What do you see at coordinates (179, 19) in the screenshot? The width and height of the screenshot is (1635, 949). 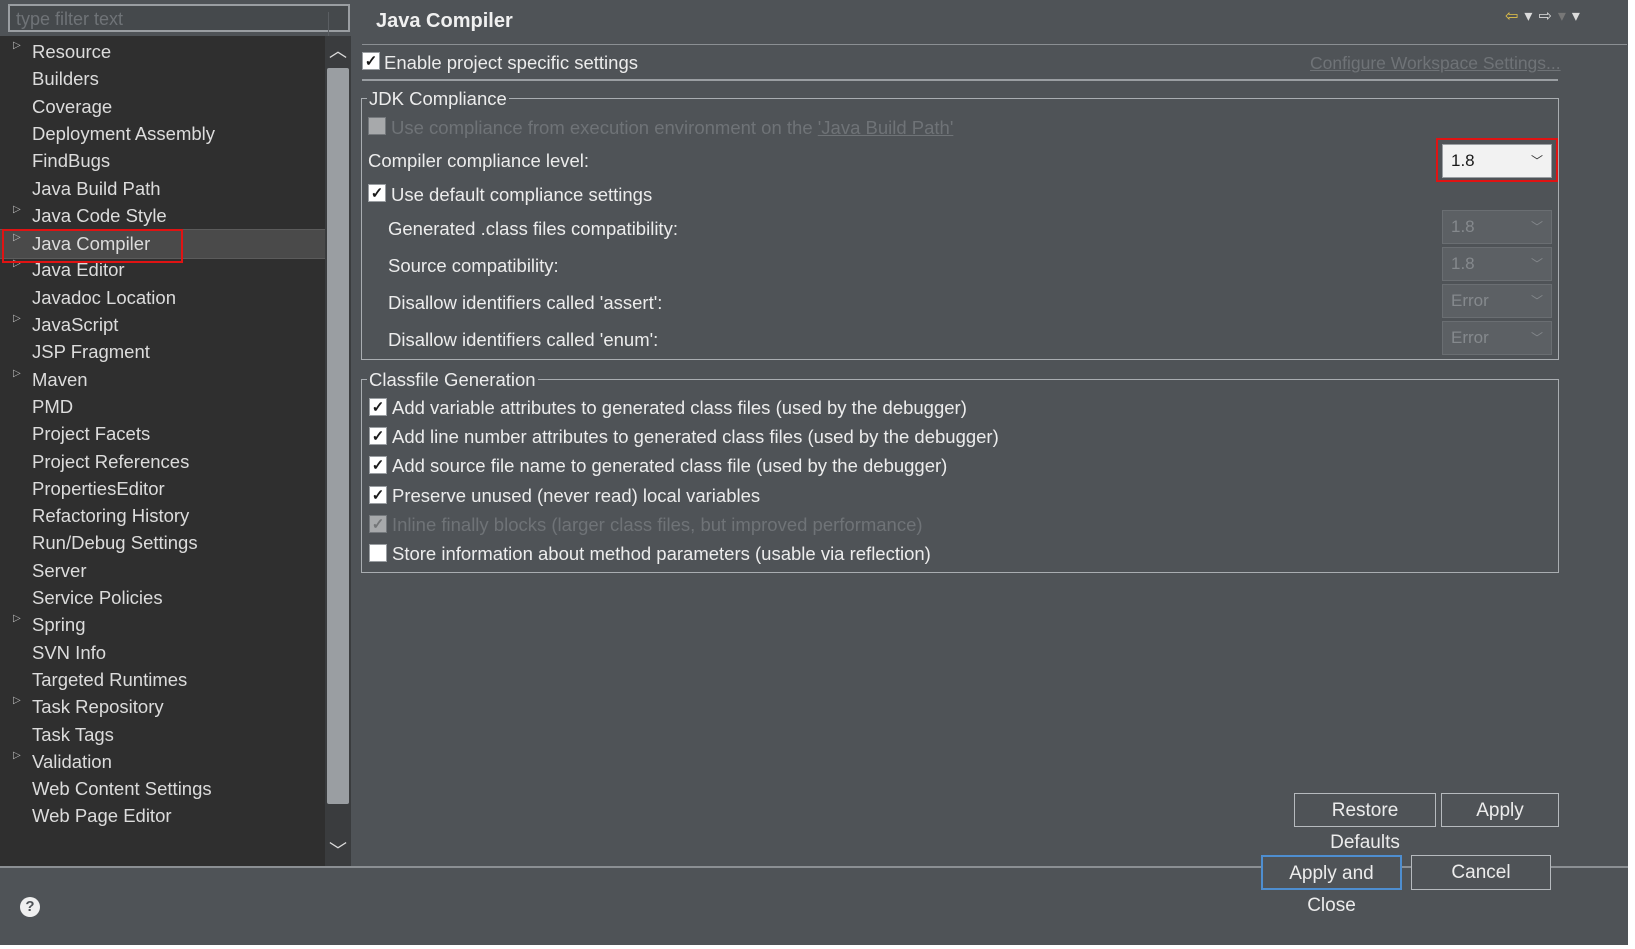 I see `filter-input` at bounding box center [179, 19].